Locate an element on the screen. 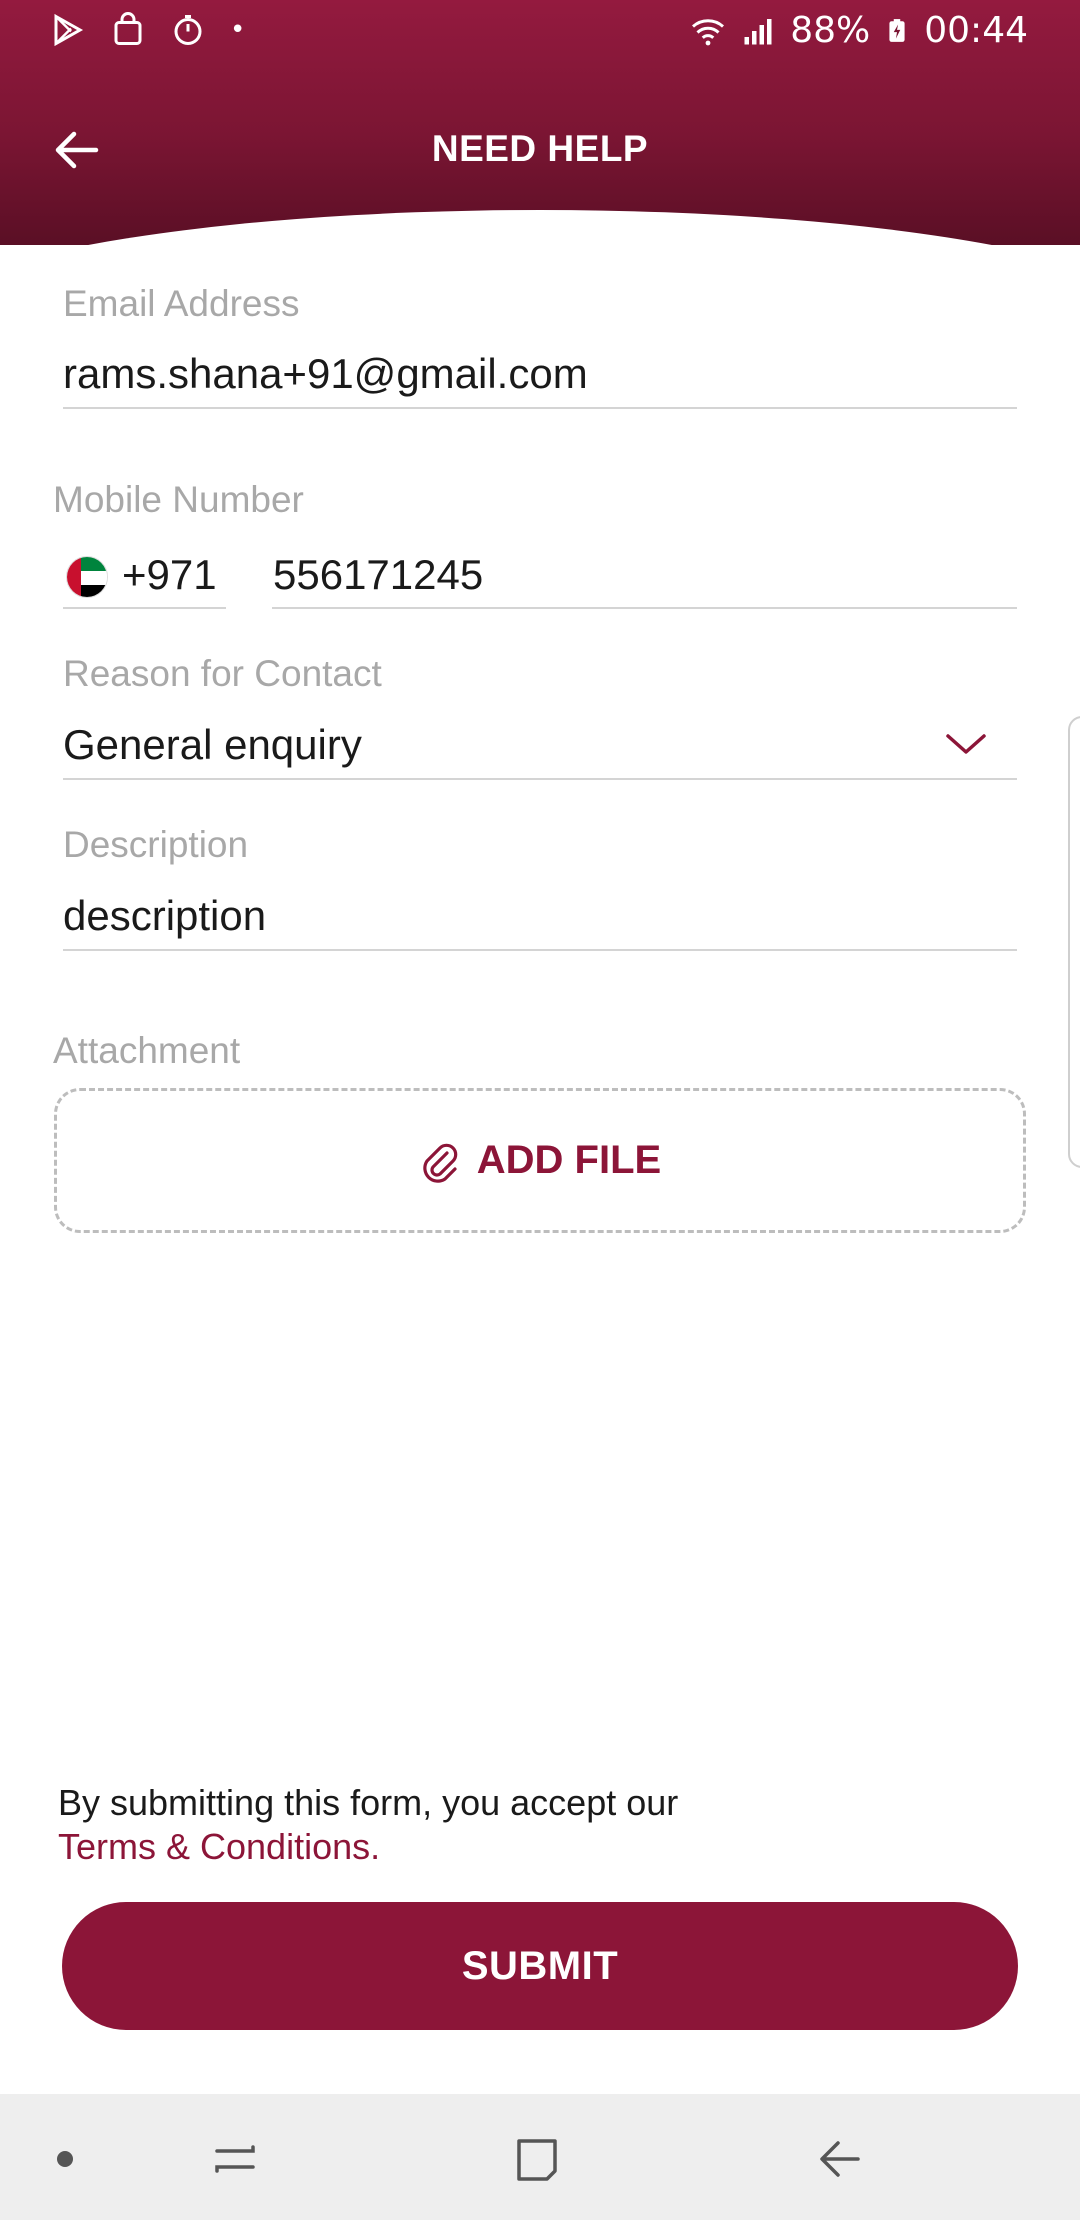 The height and width of the screenshot is (2220, 1080). shopping-bag-icon is located at coordinates (128, 28).